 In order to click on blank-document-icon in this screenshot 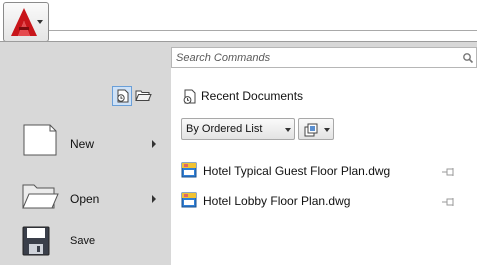, I will do `click(40, 140)`.